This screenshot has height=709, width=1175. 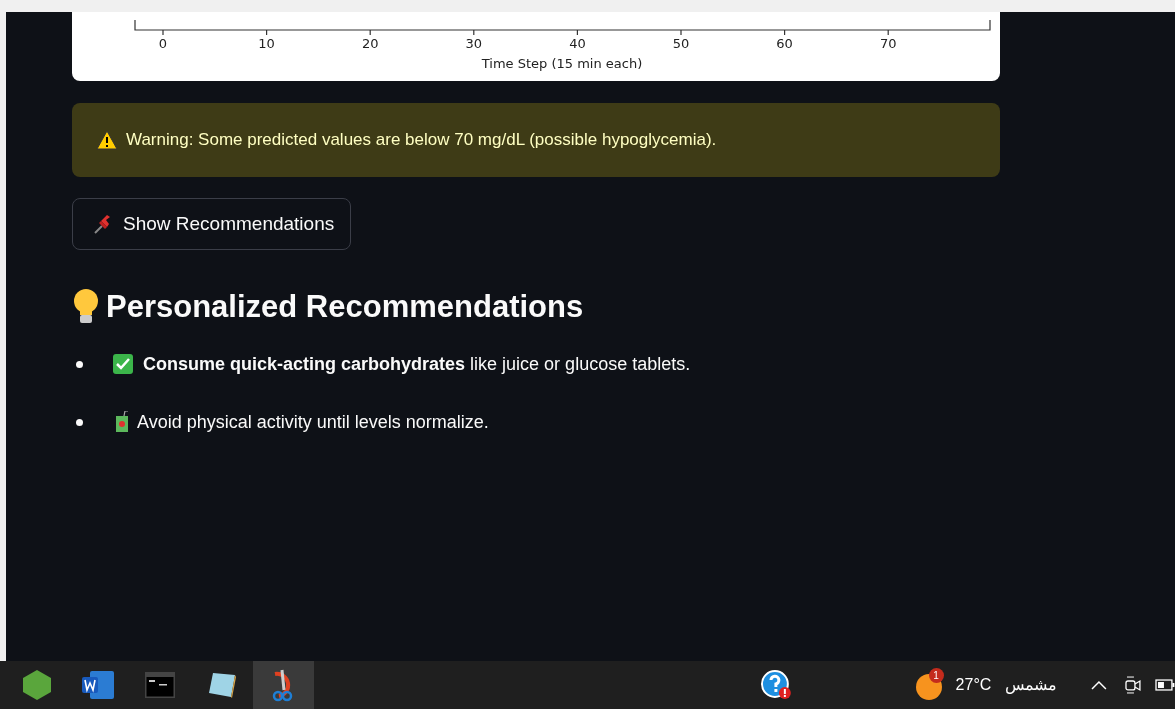 I want to click on battery-icon, so click(x=1165, y=685).